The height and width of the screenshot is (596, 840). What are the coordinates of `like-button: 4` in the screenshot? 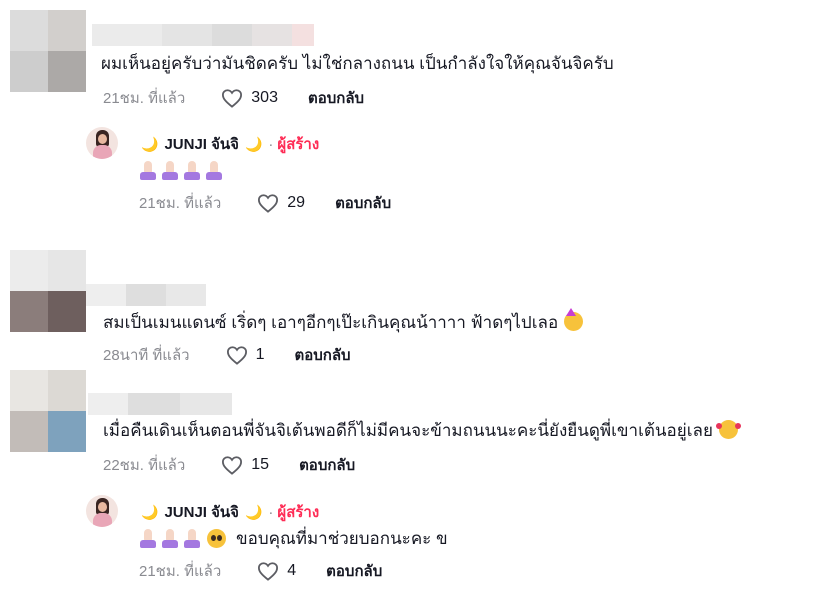 It's located at (276, 571).